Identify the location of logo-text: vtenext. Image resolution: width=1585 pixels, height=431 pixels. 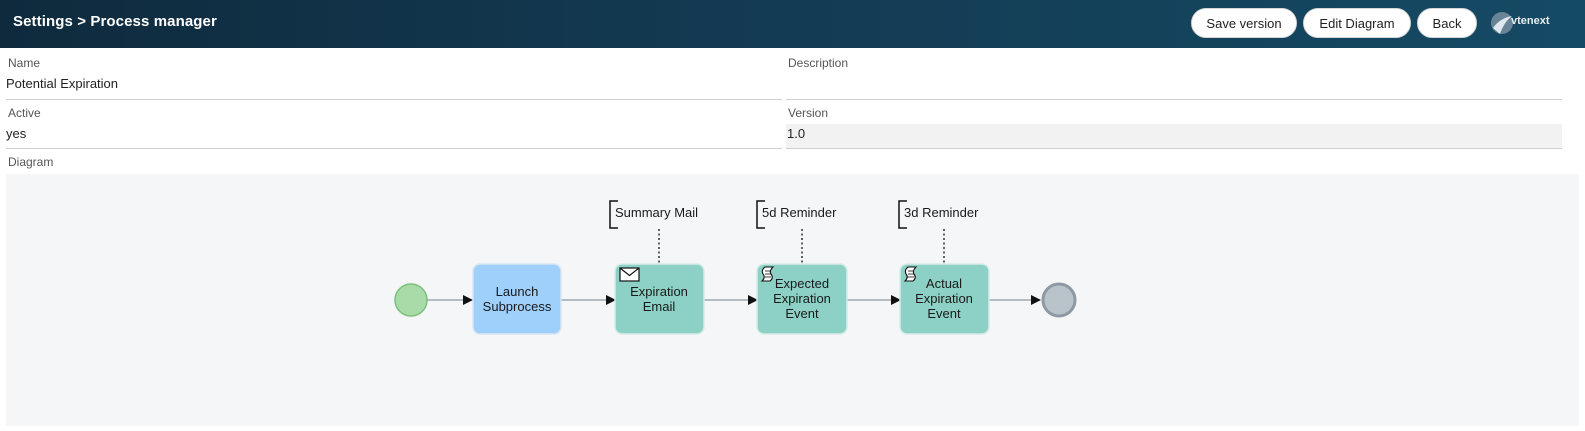
(1530, 21).